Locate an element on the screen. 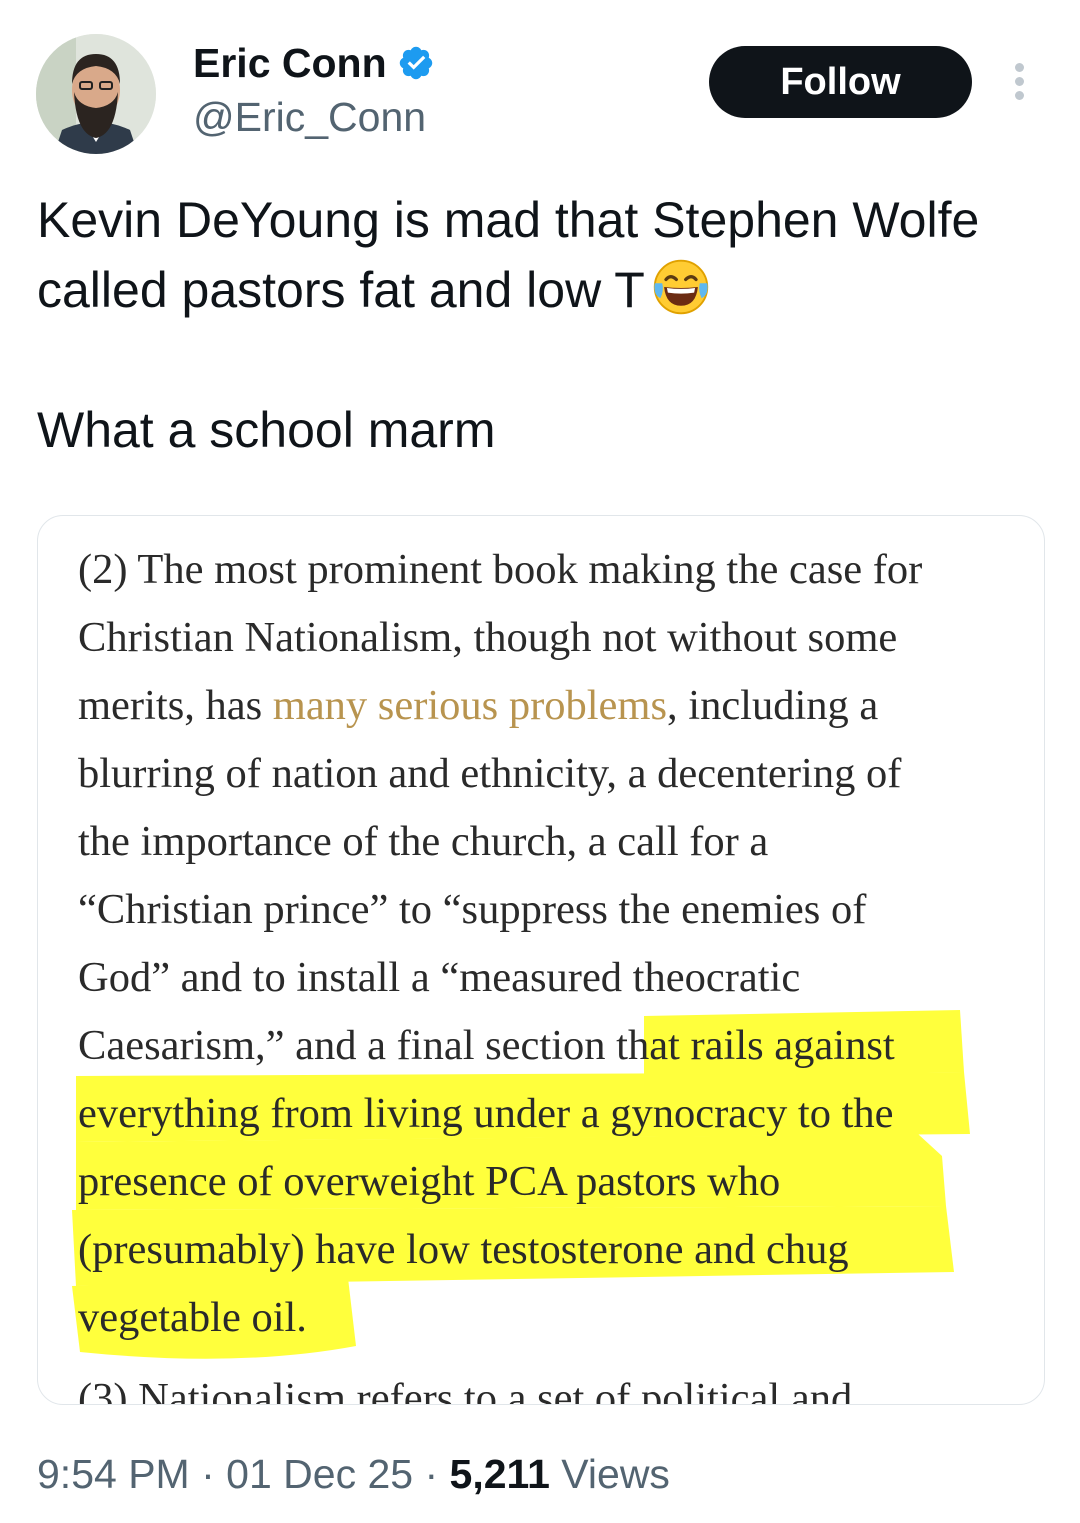 The image size is (1080, 1523). author-name-row: Eric Conn is located at coordinates (314, 63).